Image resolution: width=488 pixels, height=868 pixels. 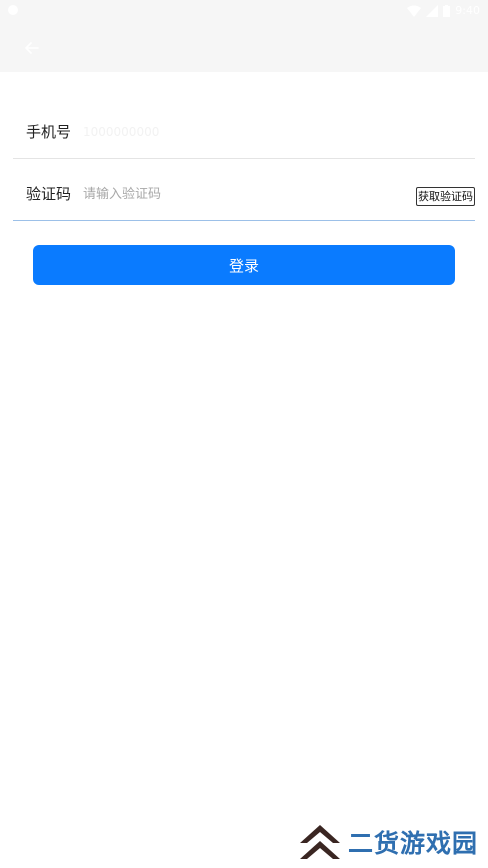 I want to click on wifi-icon, so click(x=414, y=11).